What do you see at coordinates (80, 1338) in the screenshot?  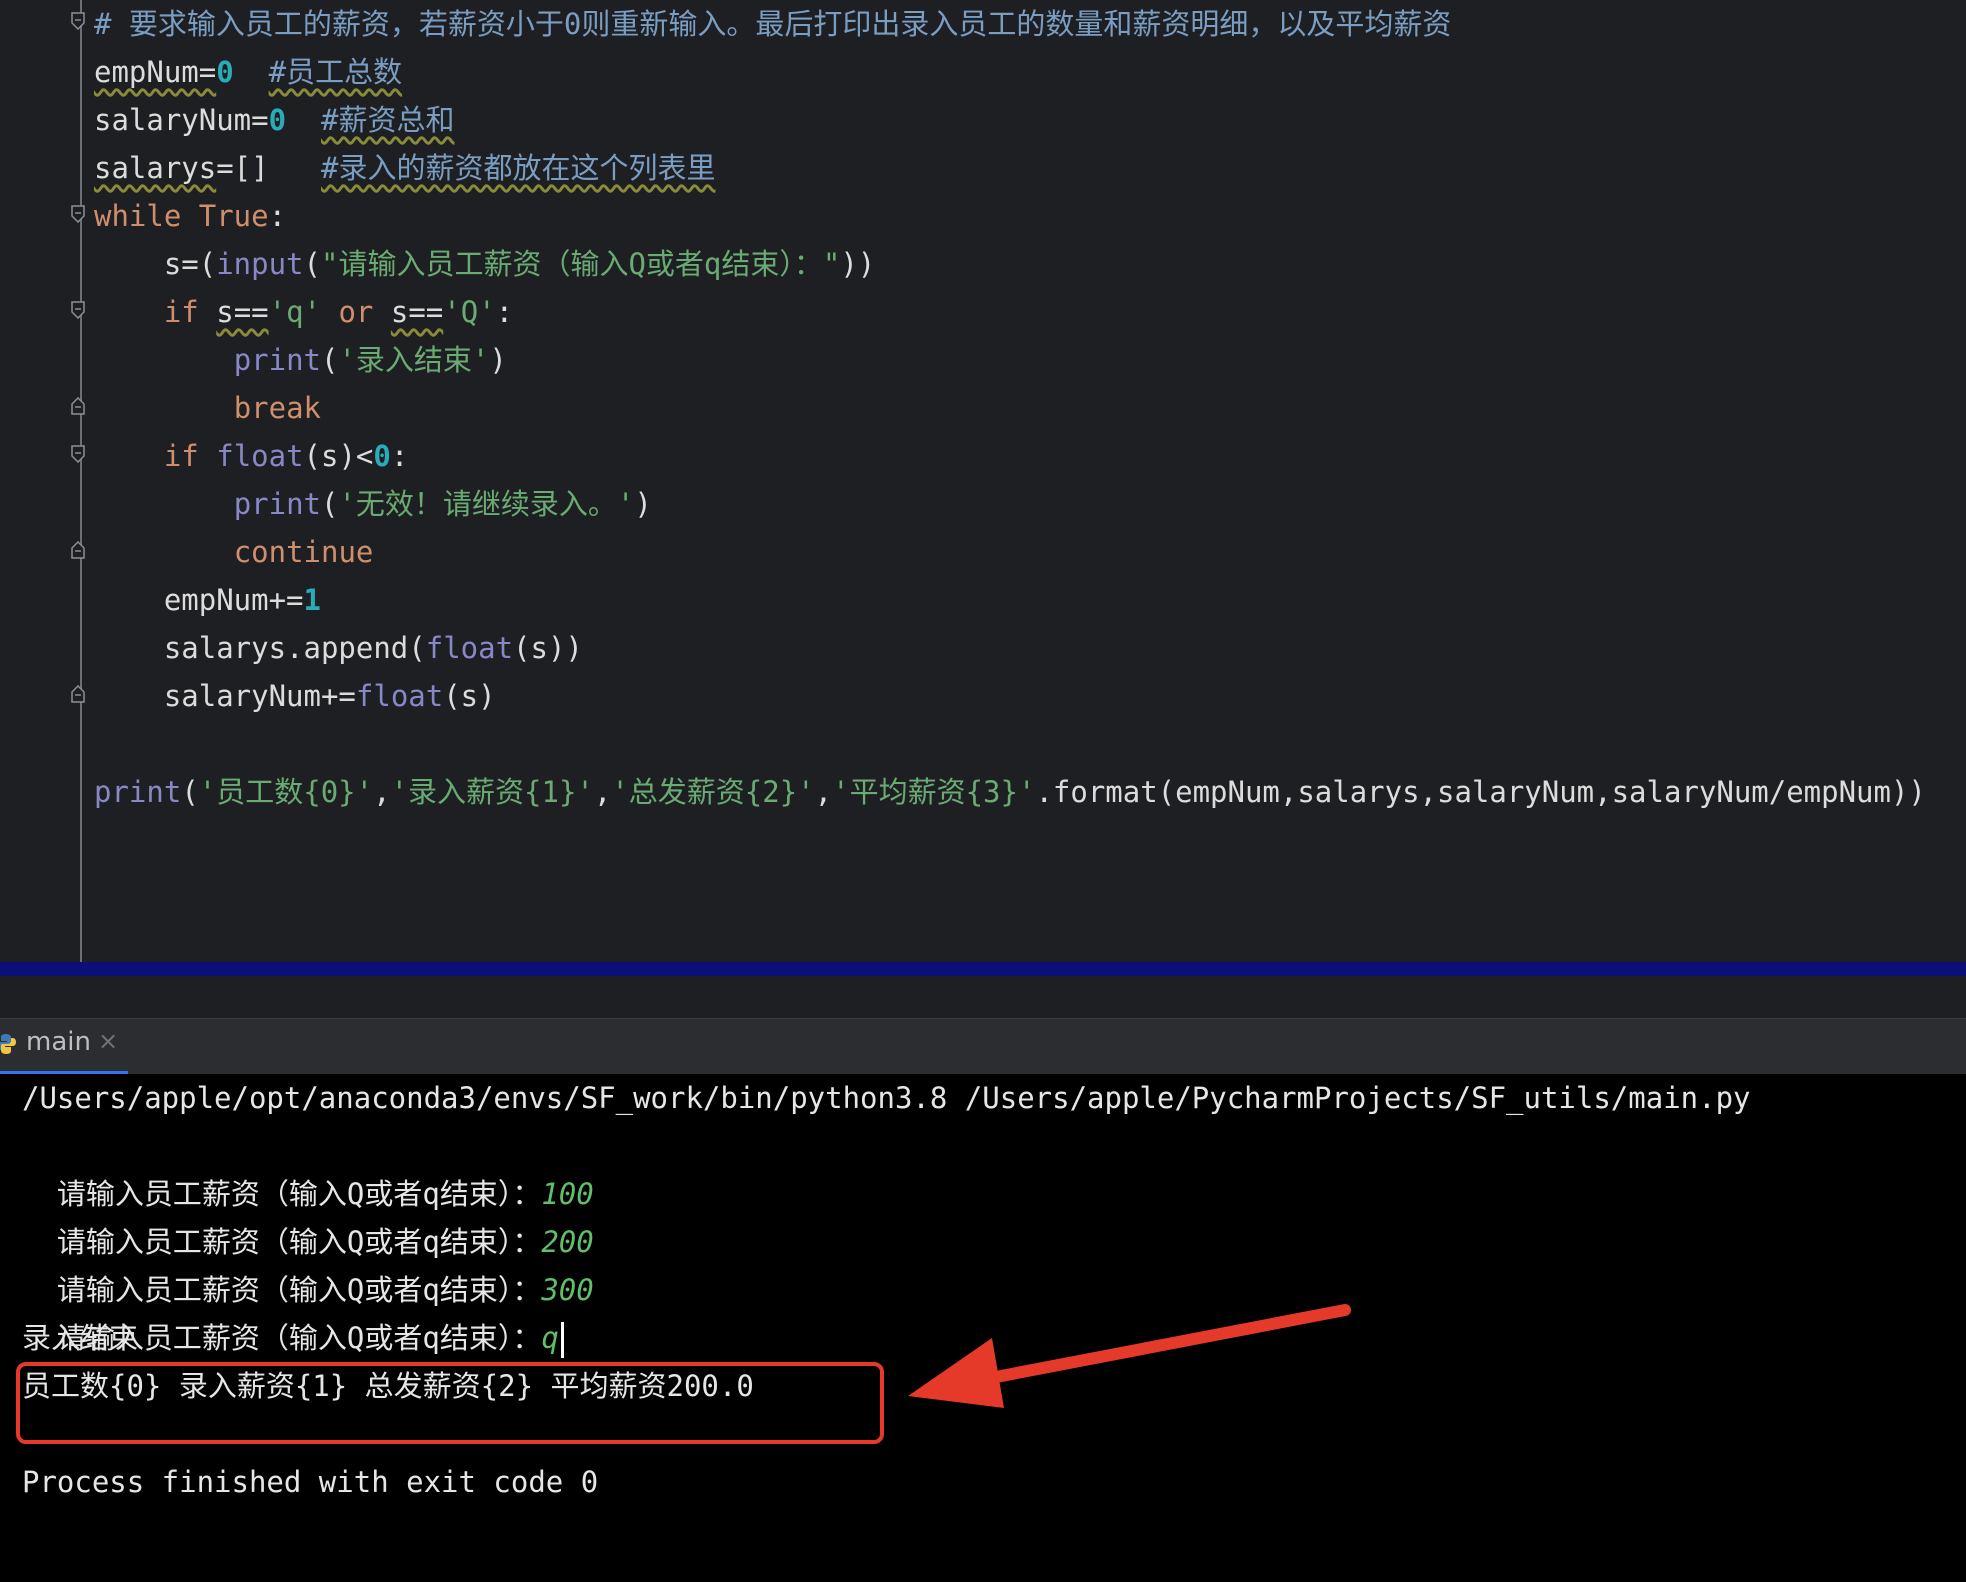 I see `console-end-message: 录入结束` at bounding box center [80, 1338].